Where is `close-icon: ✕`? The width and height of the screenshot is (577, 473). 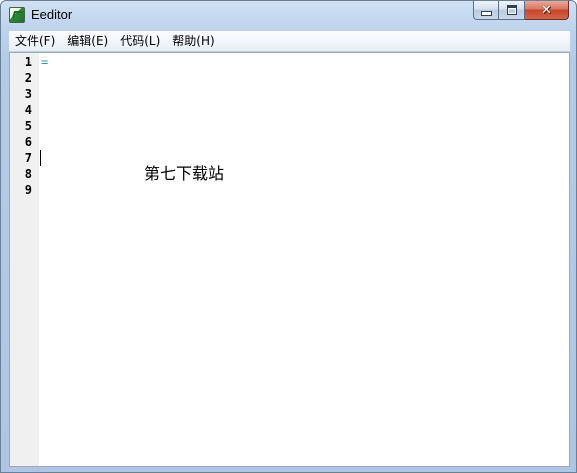
close-icon: ✕ is located at coordinates (546, 10).